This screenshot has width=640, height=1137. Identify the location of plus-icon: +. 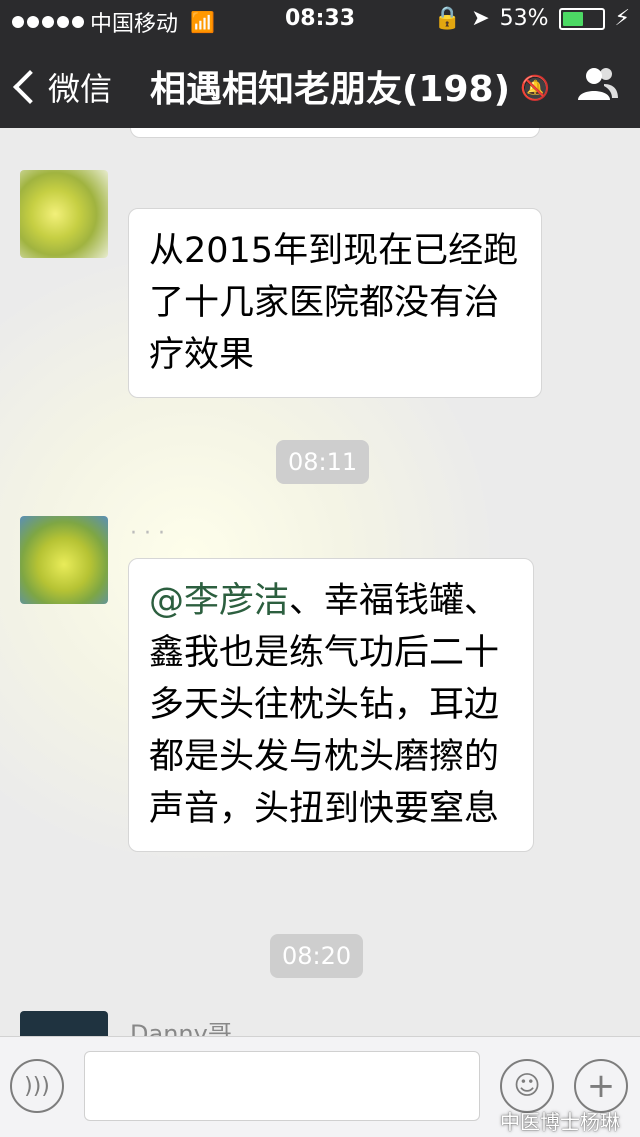
(601, 1086).